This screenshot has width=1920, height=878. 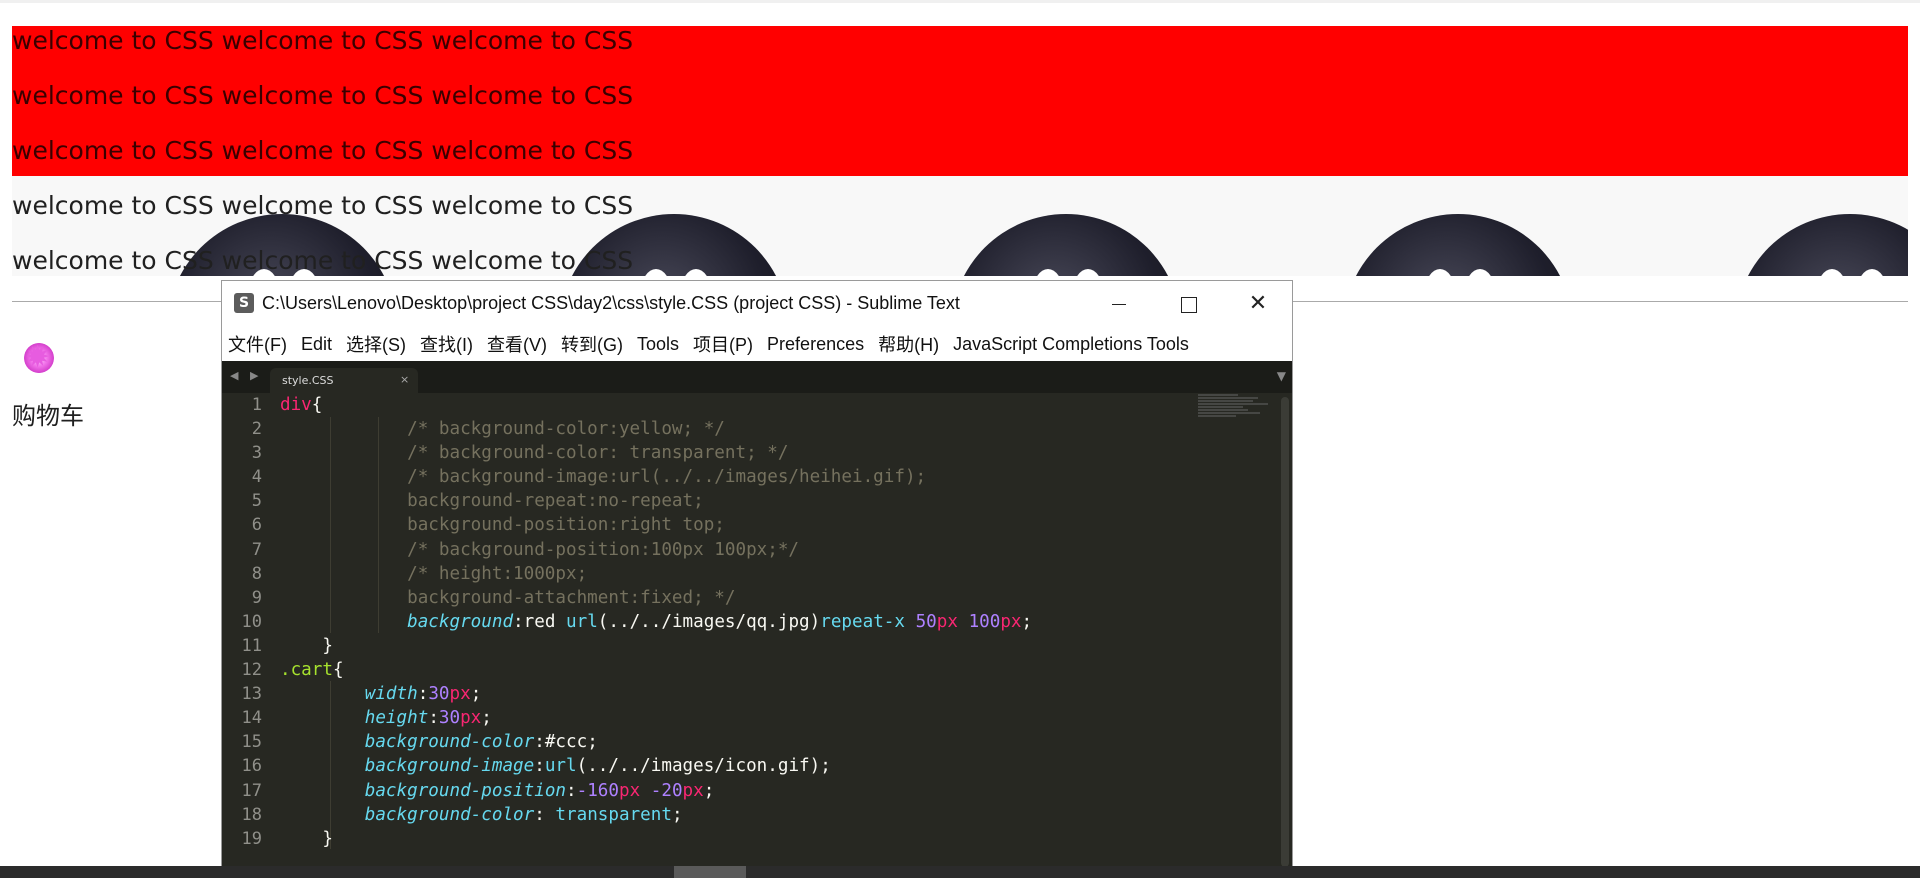 What do you see at coordinates (244, 303) in the screenshot?
I see `sublime-app-icon: S` at bounding box center [244, 303].